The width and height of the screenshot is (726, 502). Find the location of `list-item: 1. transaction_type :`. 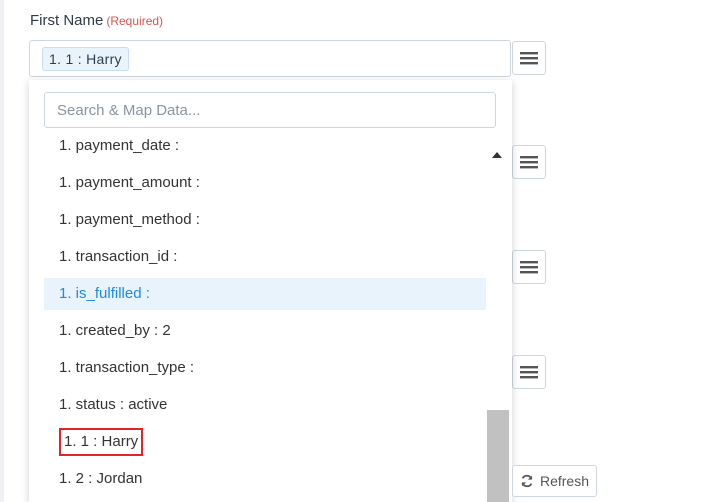

list-item: 1. transaction_type : is located at coordinates (265, 368).